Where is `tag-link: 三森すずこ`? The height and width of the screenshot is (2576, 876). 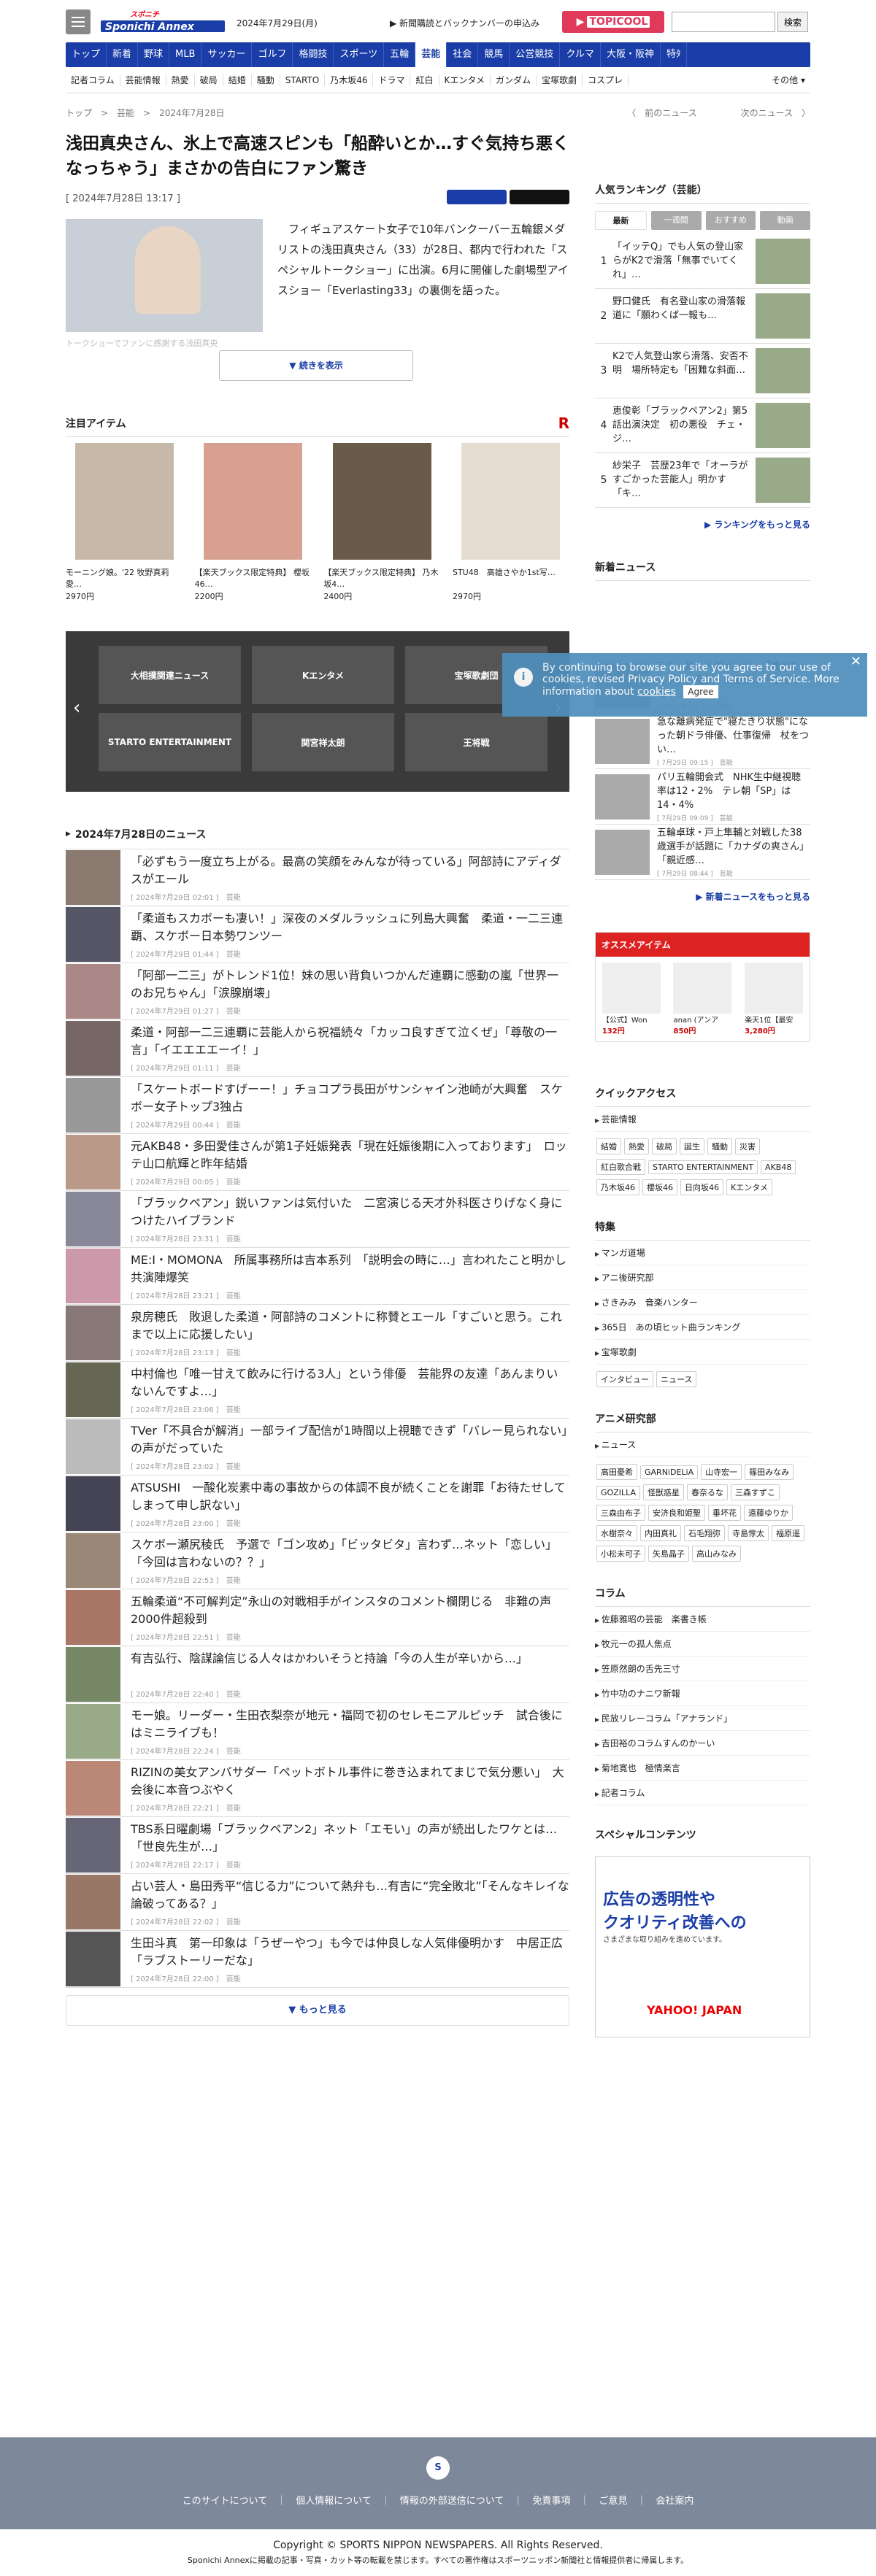
tag-link: 三森すずこ is located at coordinates (755, 1492).